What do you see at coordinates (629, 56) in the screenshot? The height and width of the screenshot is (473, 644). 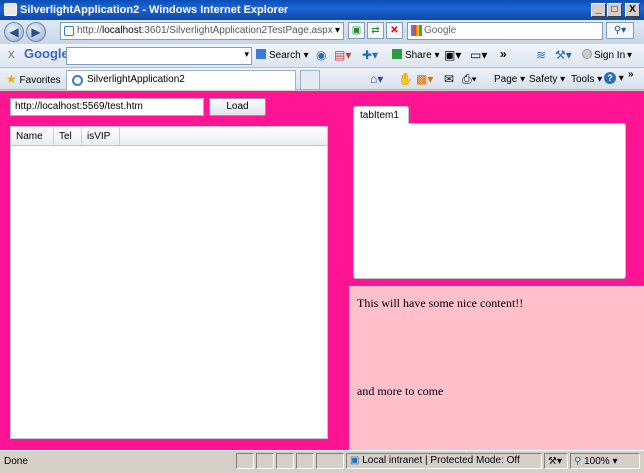 I see `google-options-chevron: ▾` at bounding box center [629, 56].